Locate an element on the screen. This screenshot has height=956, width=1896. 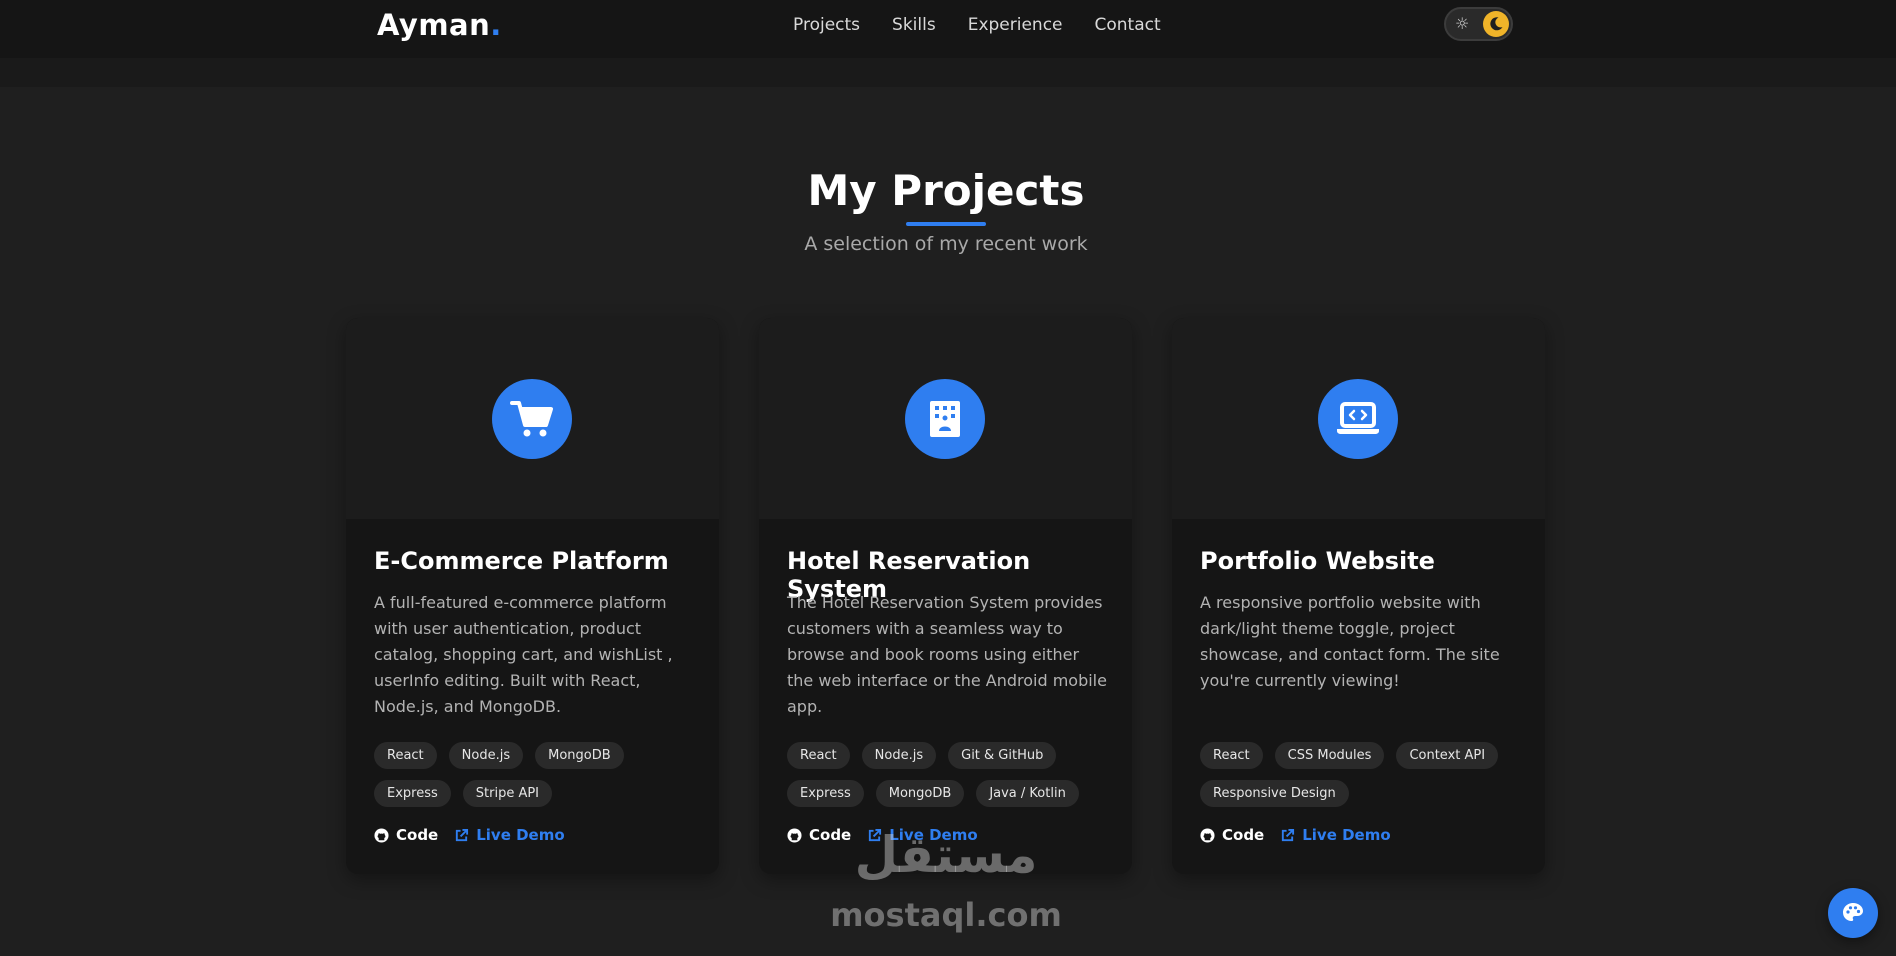
title-underline is located at coordinates (946, 224).